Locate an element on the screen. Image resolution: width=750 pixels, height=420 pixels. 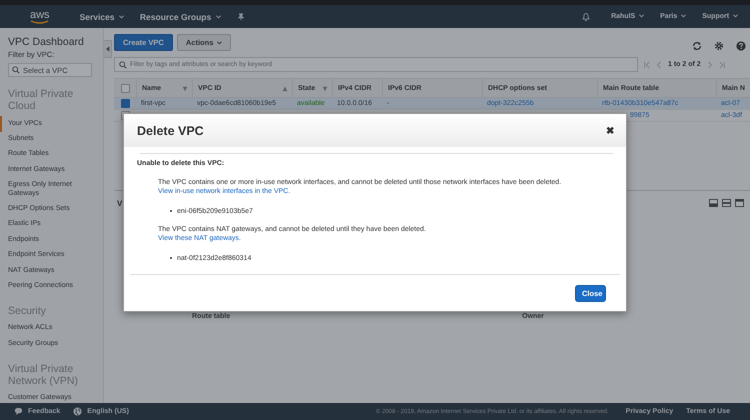
nav-menu: Services is located at coordinates (102, 17).